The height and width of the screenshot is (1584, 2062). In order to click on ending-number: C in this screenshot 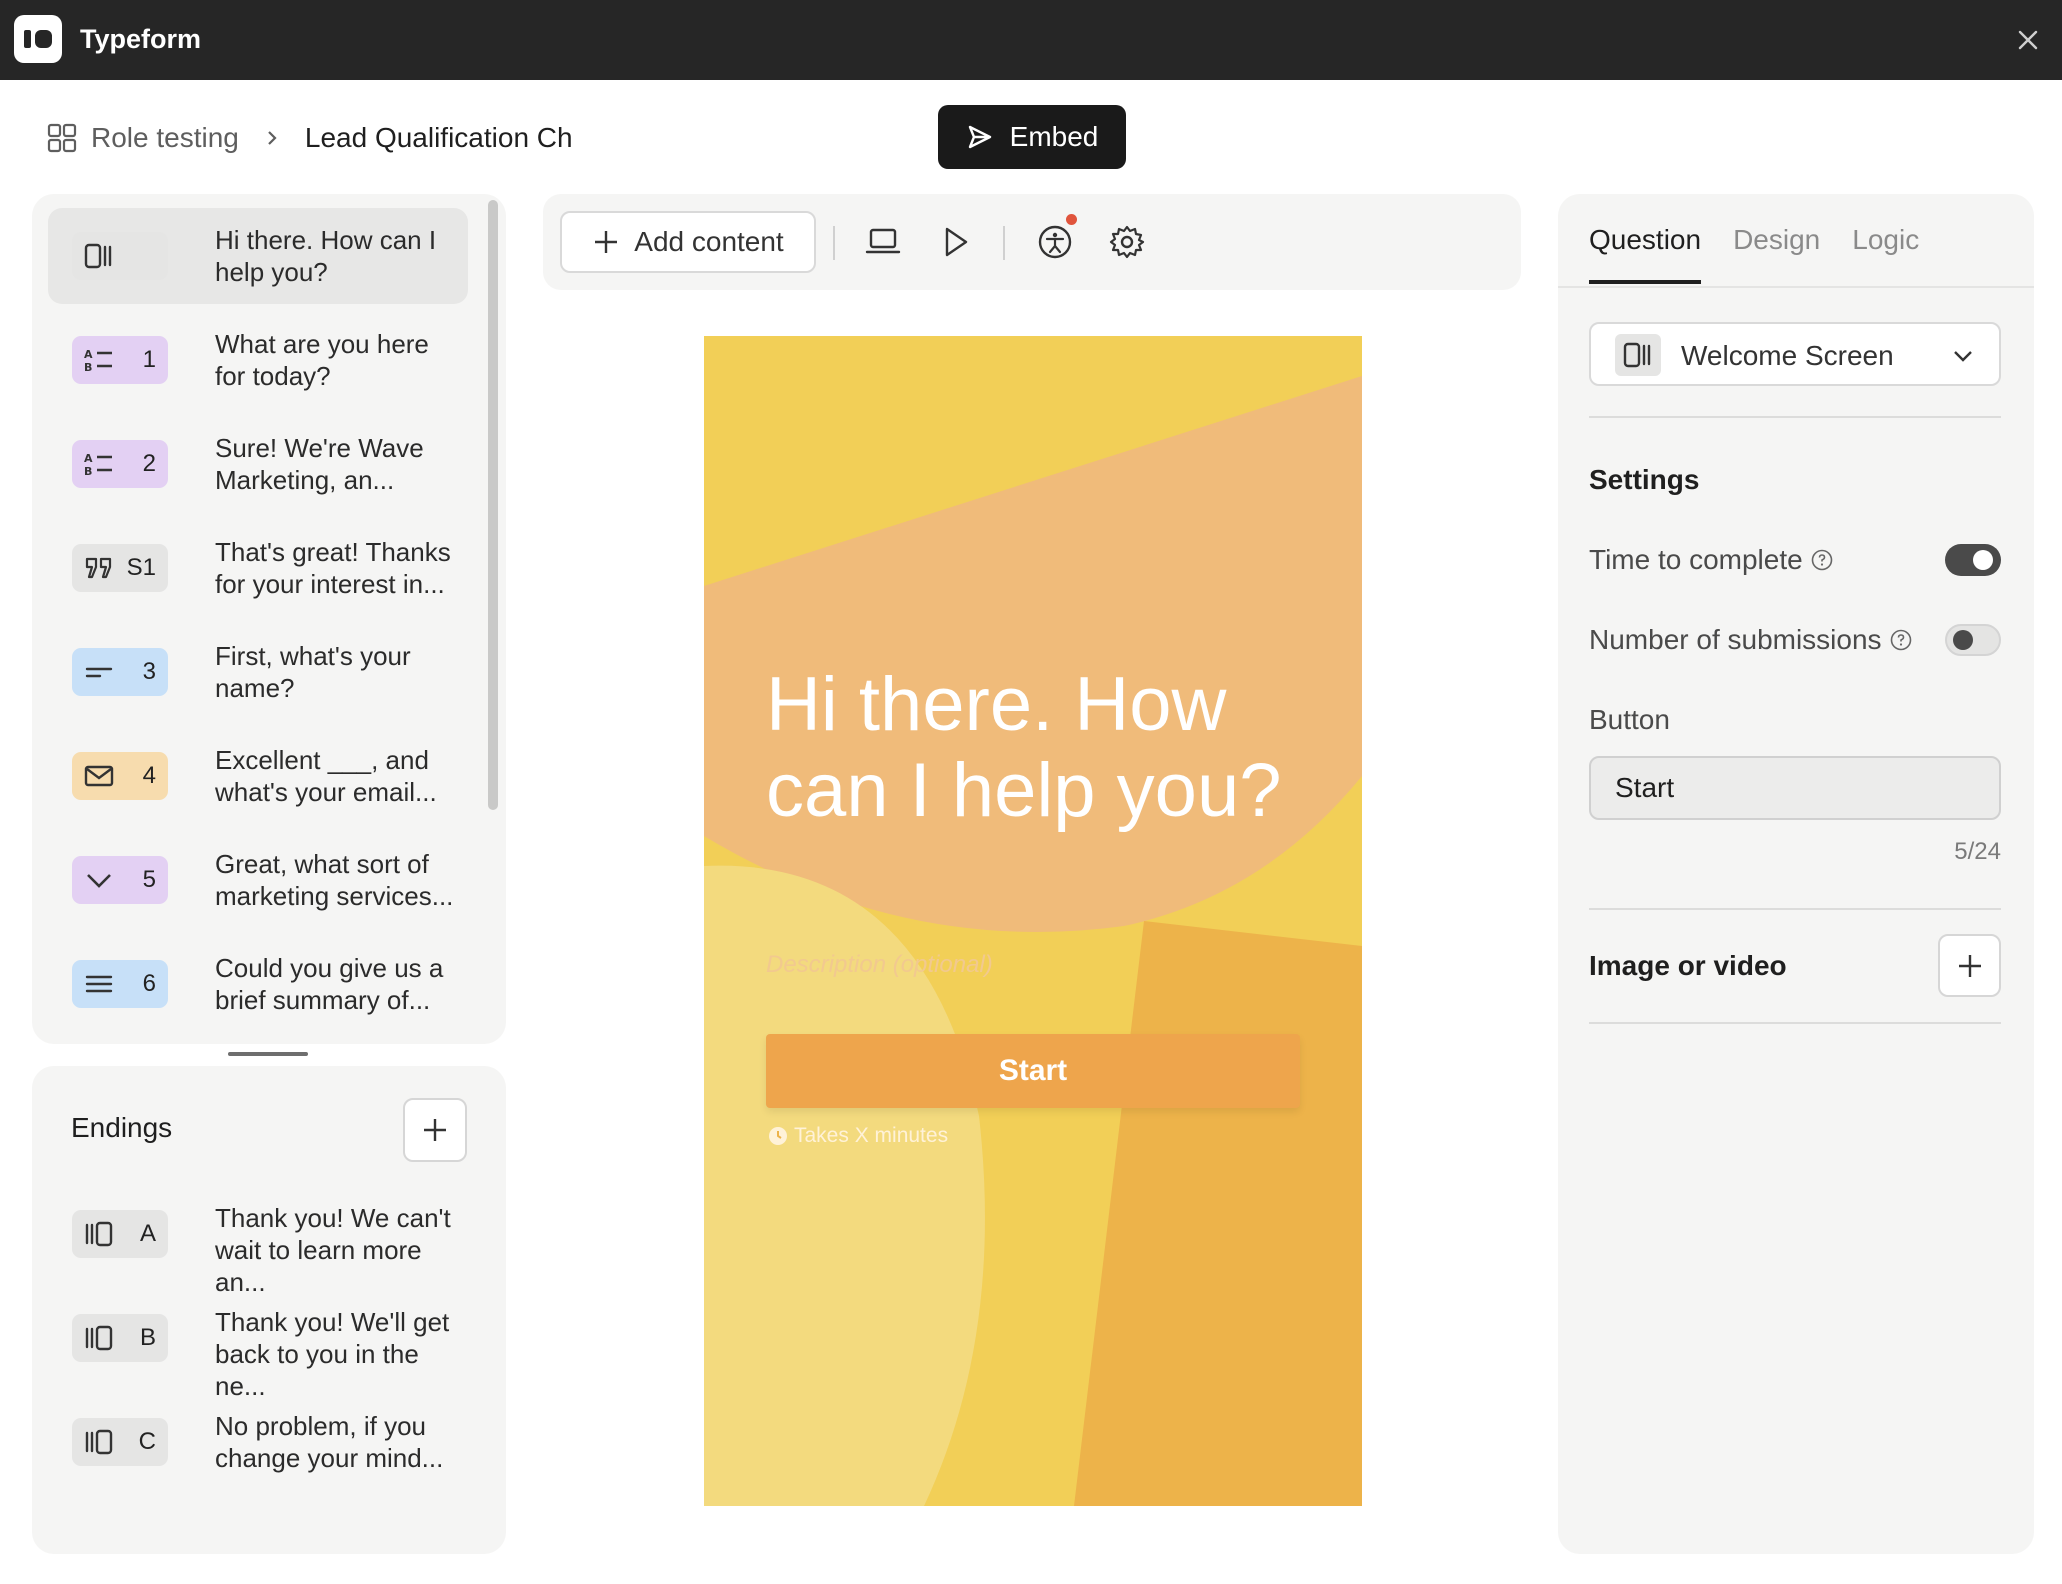, I will do `click(147, 1441)`.